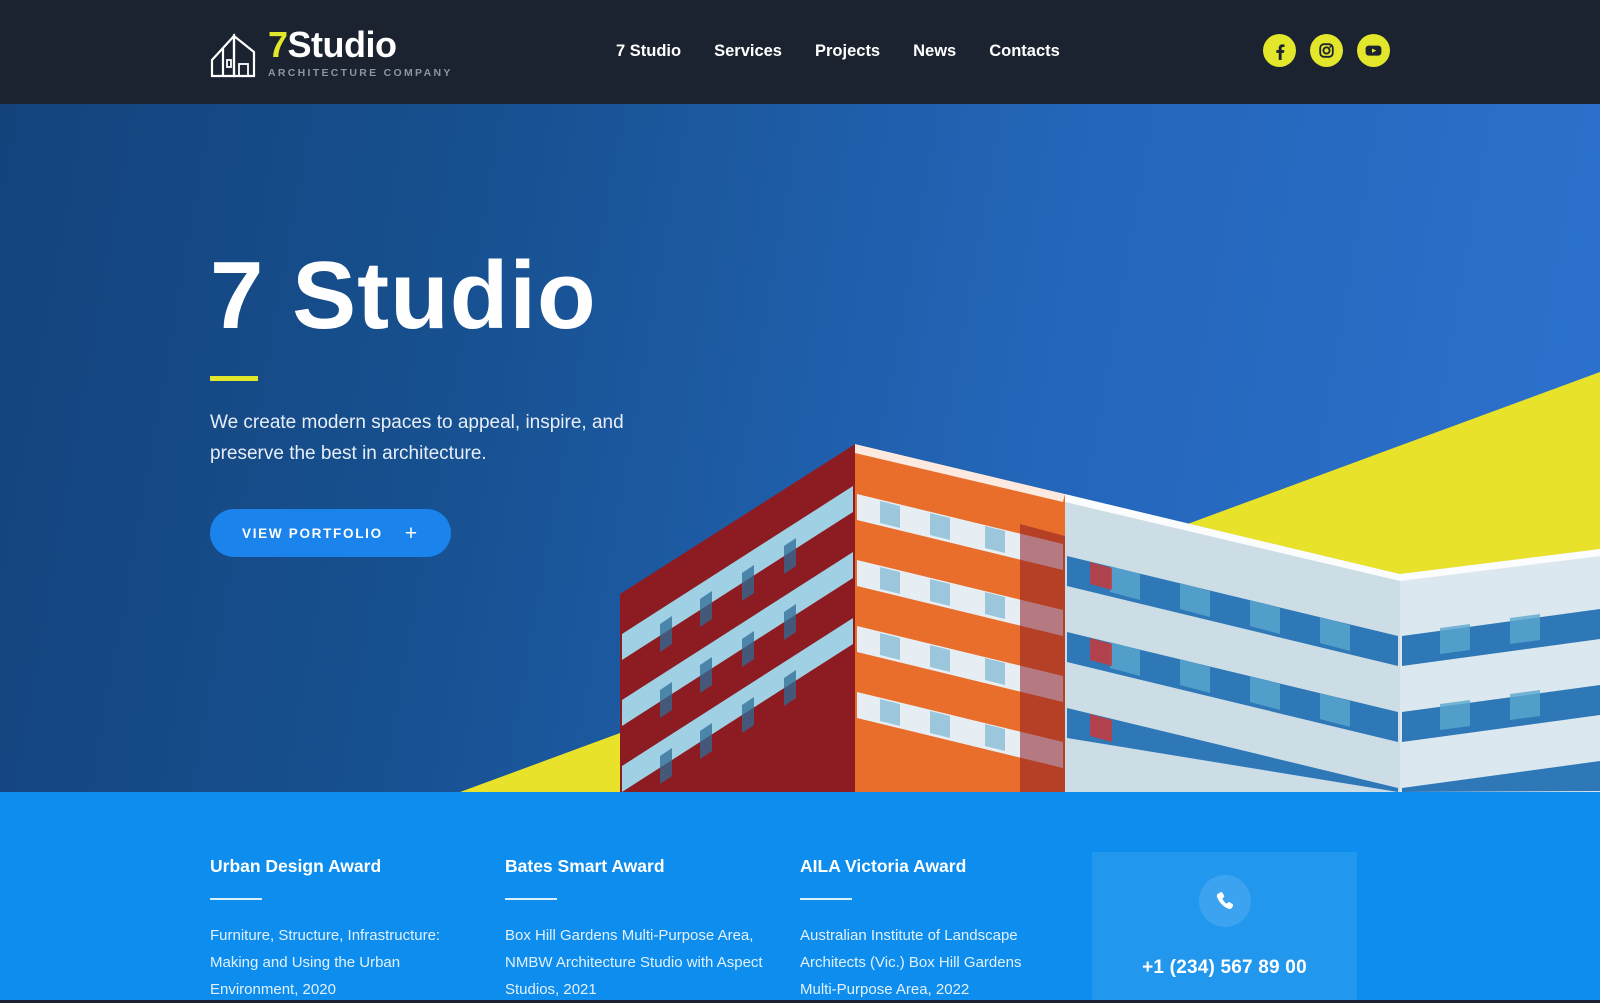 This screenshot has height=1003, width=1600. Describe the element at coordinates (934, 51) in the screenshot. I see `nav-item-news: News` at that location.